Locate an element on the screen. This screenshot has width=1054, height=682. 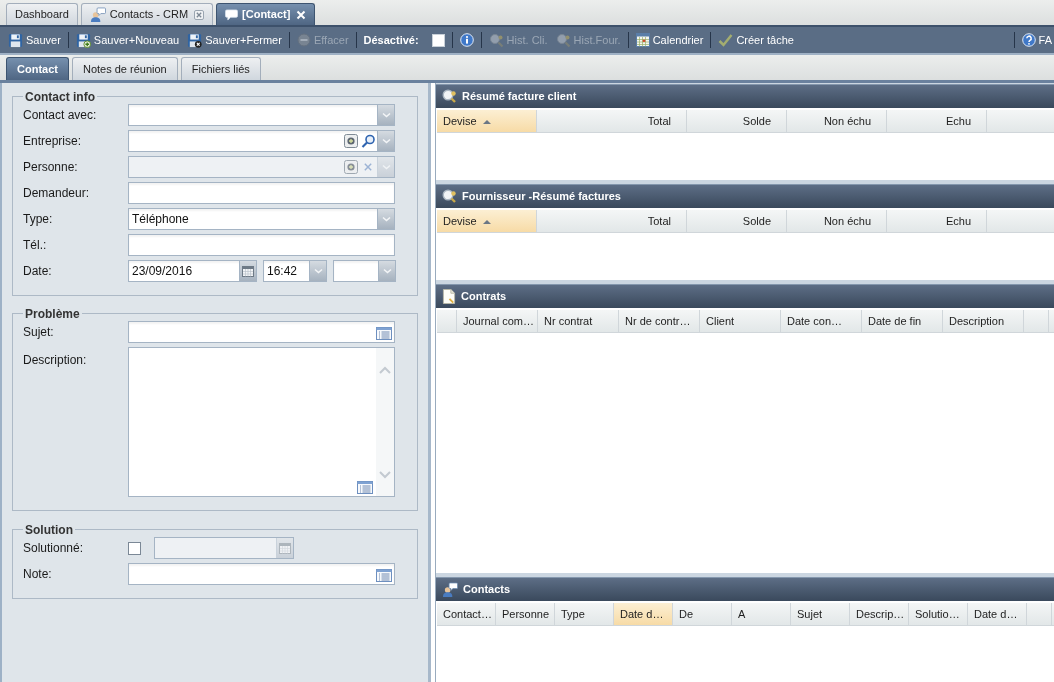
column-header: A is located at coordinates (761, 614).